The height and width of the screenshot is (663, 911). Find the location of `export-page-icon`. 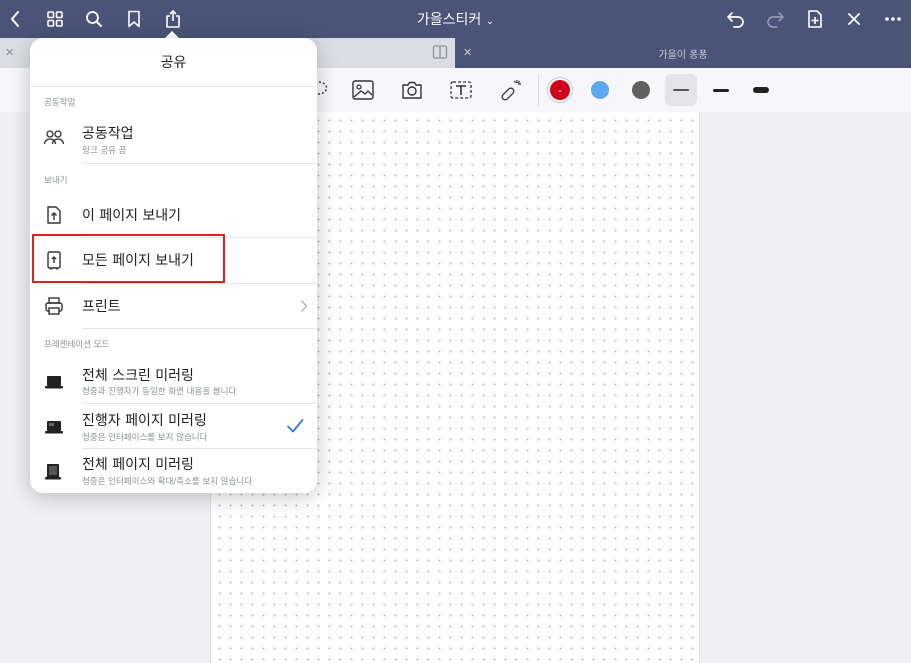

export-page-icon is located at coordinates (54, 215).